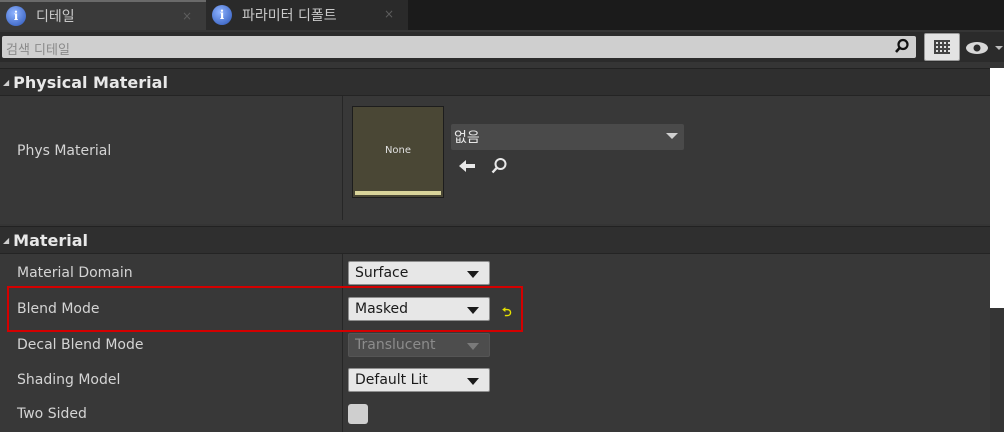 The image size is (1004, 432). What do you see at coordinates (395, 345) in the screenshot?
I see `dropdown-value: Translucent` at bounding box center [395, 345].